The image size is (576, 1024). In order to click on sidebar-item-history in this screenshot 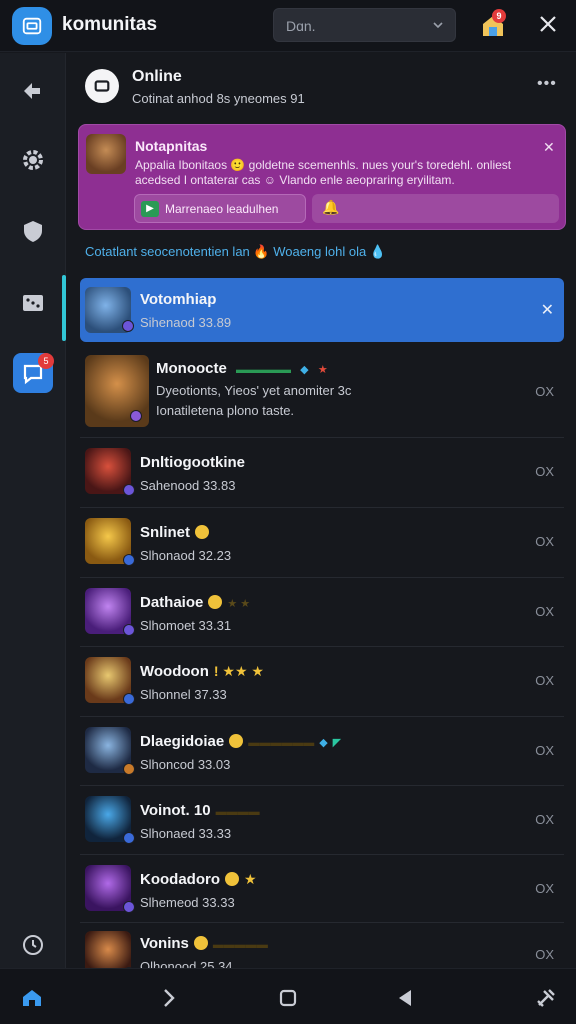, I will do `click(33, 945)`.